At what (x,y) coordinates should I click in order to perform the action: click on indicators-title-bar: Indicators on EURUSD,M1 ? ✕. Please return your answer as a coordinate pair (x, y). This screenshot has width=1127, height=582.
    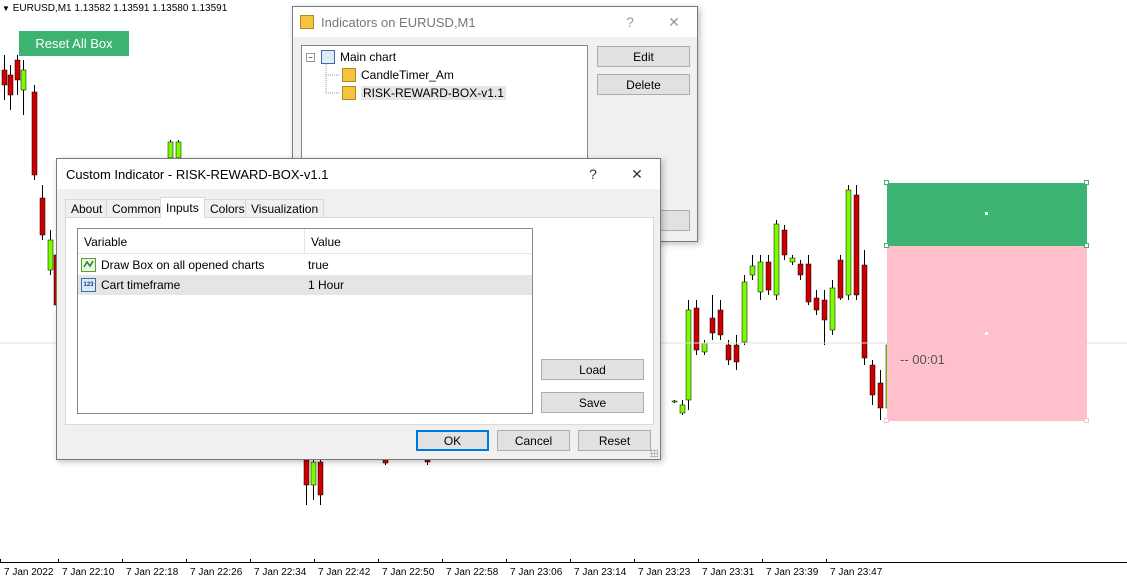
    Looking at the image, I should click on (495, 22).